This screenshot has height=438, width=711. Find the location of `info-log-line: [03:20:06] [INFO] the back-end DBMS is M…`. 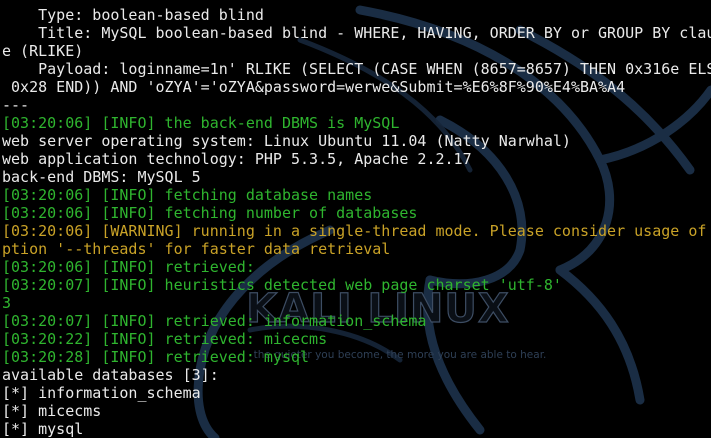

info-log-line: [03:20:06] [INFO] the back-end DBMS is M… is located at coordinates (201, 123).